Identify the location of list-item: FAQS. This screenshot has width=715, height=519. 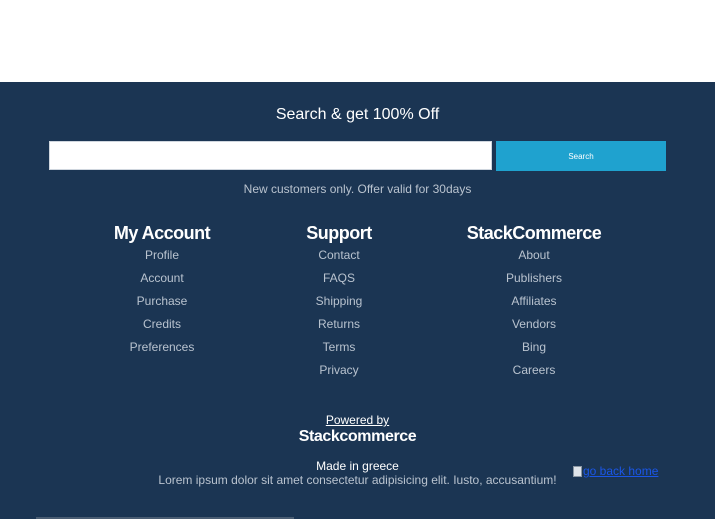
(339, 278).